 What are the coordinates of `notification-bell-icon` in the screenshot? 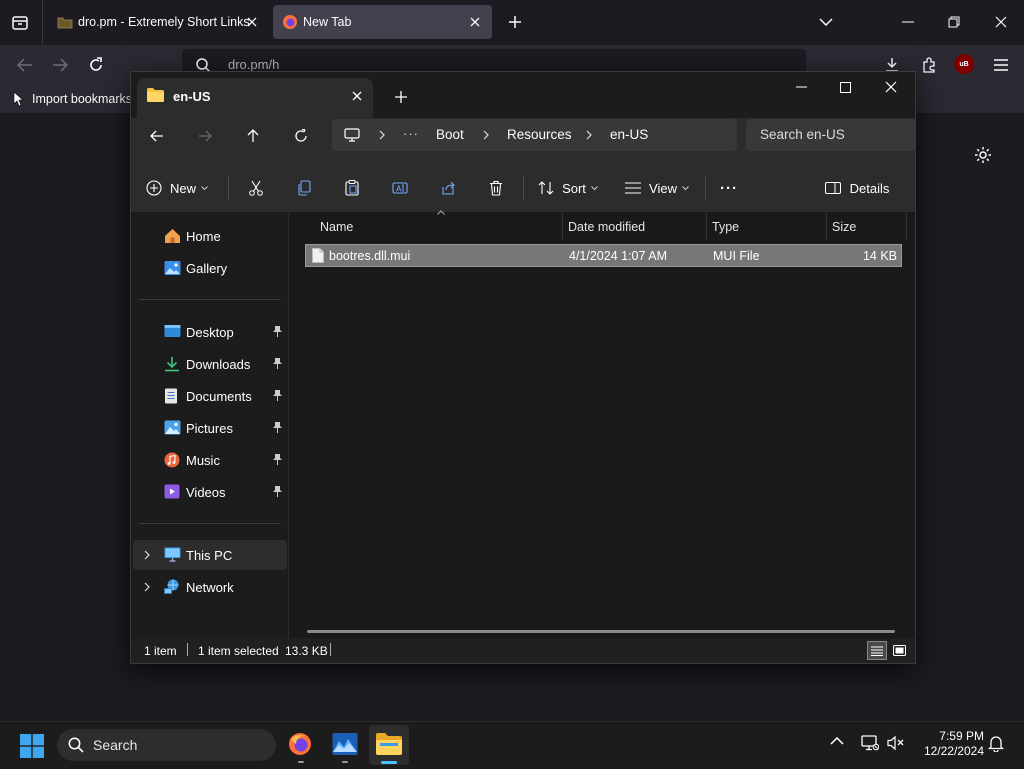 It's located at (996, 743).